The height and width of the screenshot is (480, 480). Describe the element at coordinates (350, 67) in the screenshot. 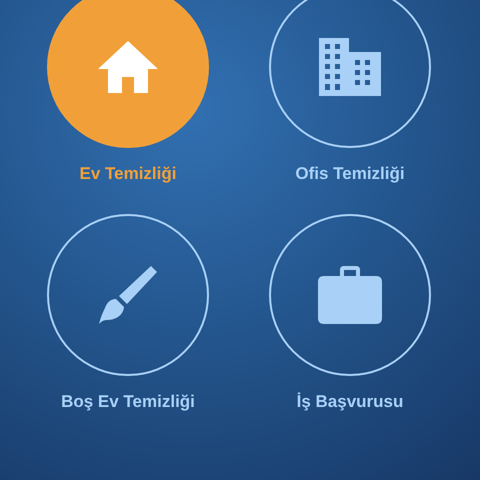

I see `building-icon` at that location.